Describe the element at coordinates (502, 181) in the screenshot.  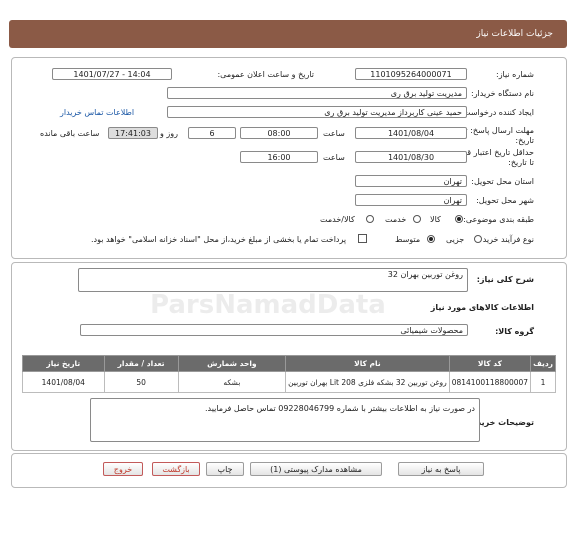
I see `province-label: استان محل تحویل:` at that location.